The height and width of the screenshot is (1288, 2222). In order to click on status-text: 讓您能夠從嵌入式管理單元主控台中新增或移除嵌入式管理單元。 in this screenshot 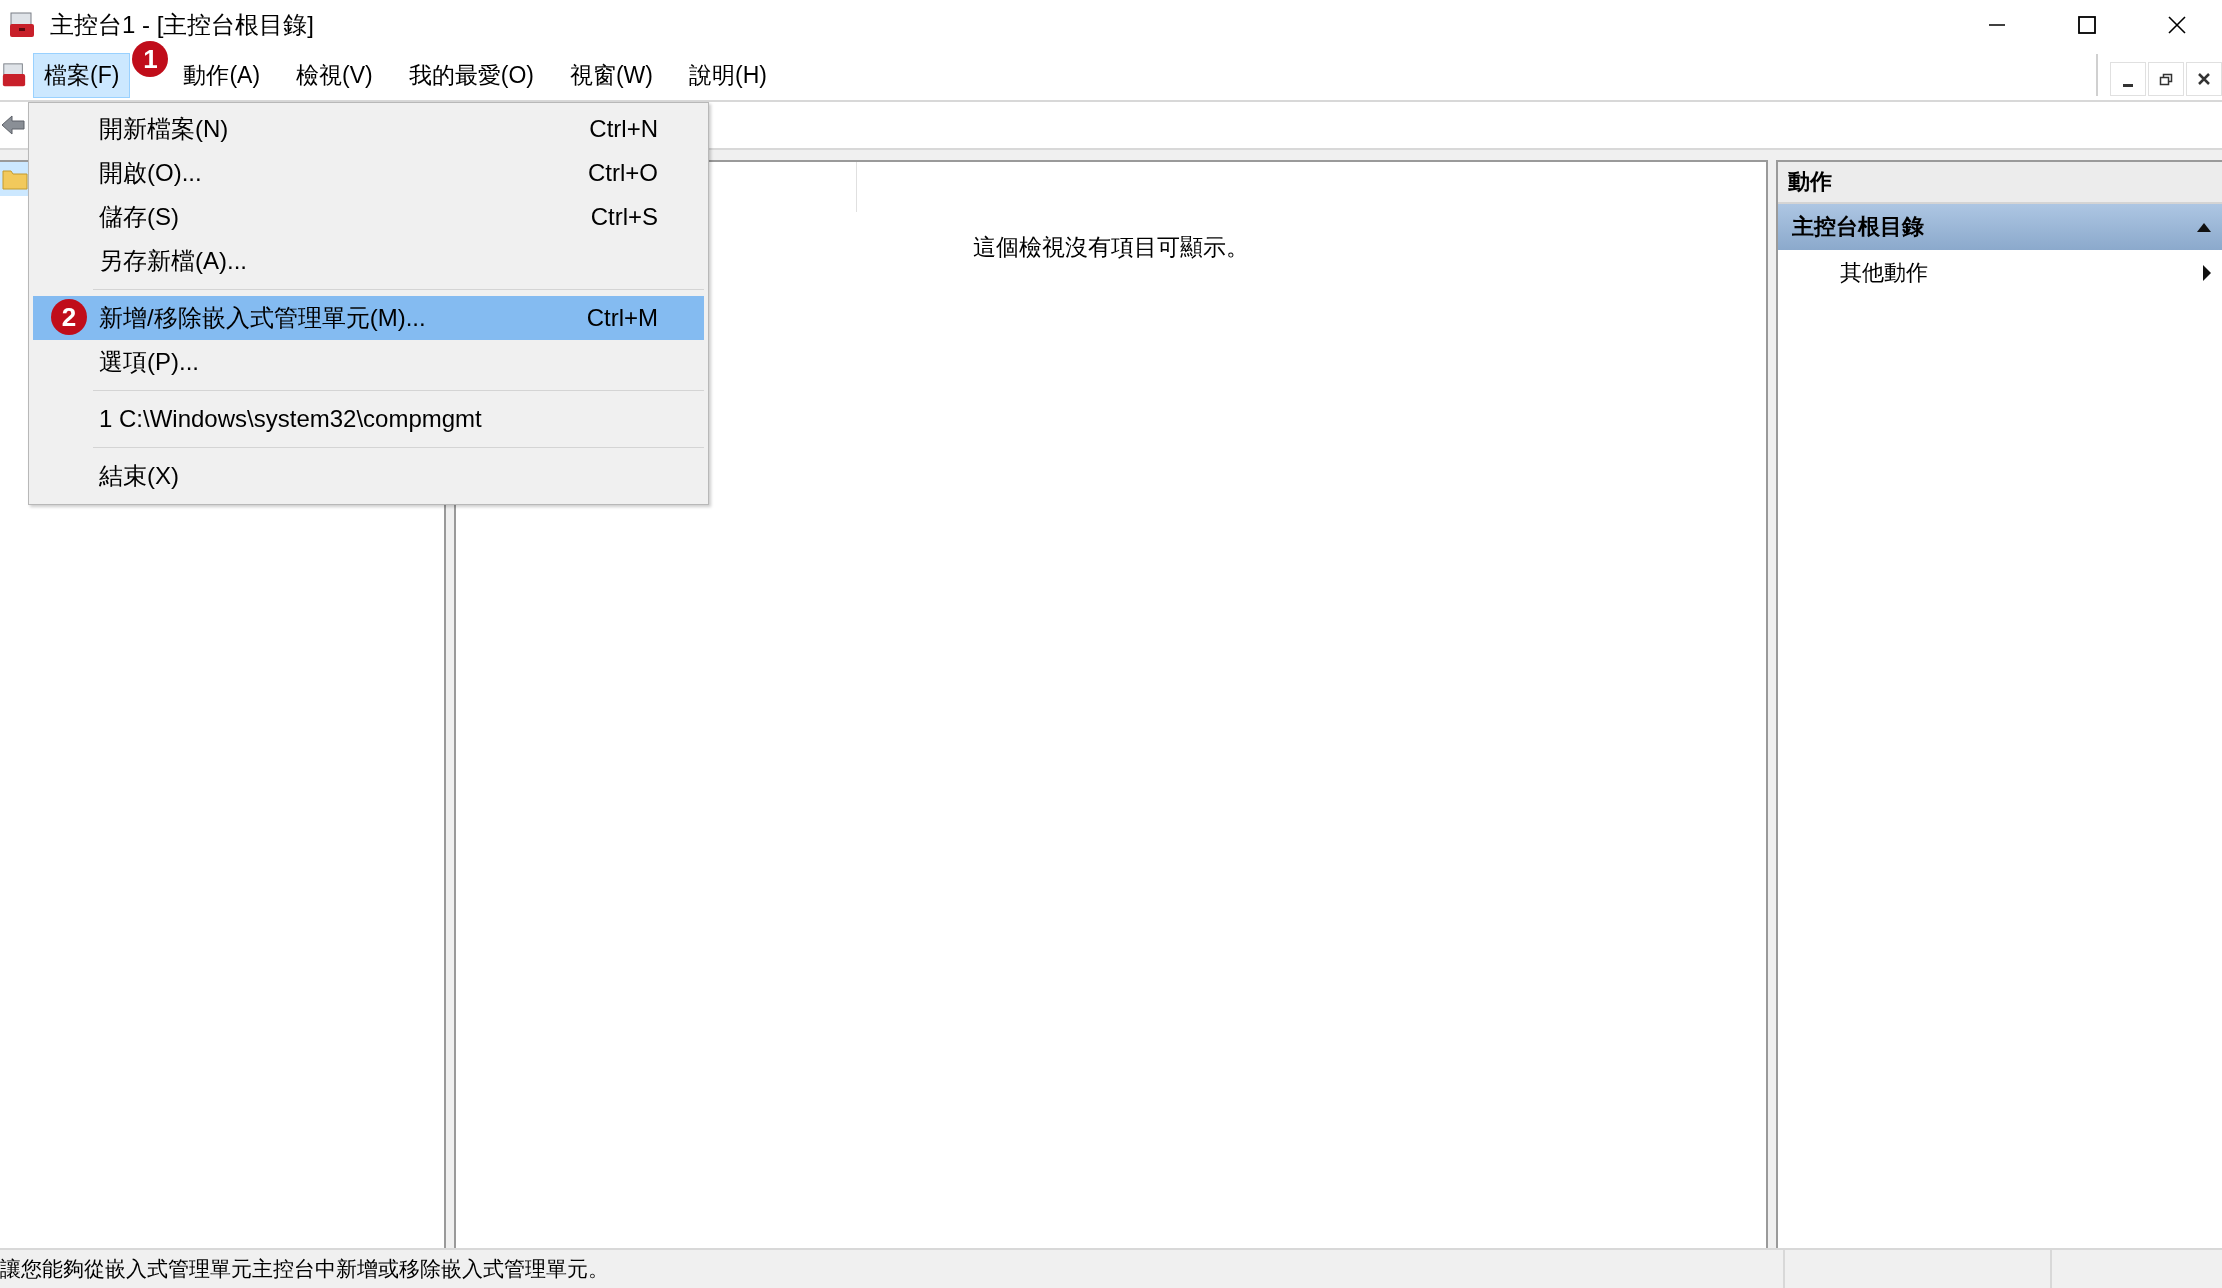, I will do `click(305, 1269)`.